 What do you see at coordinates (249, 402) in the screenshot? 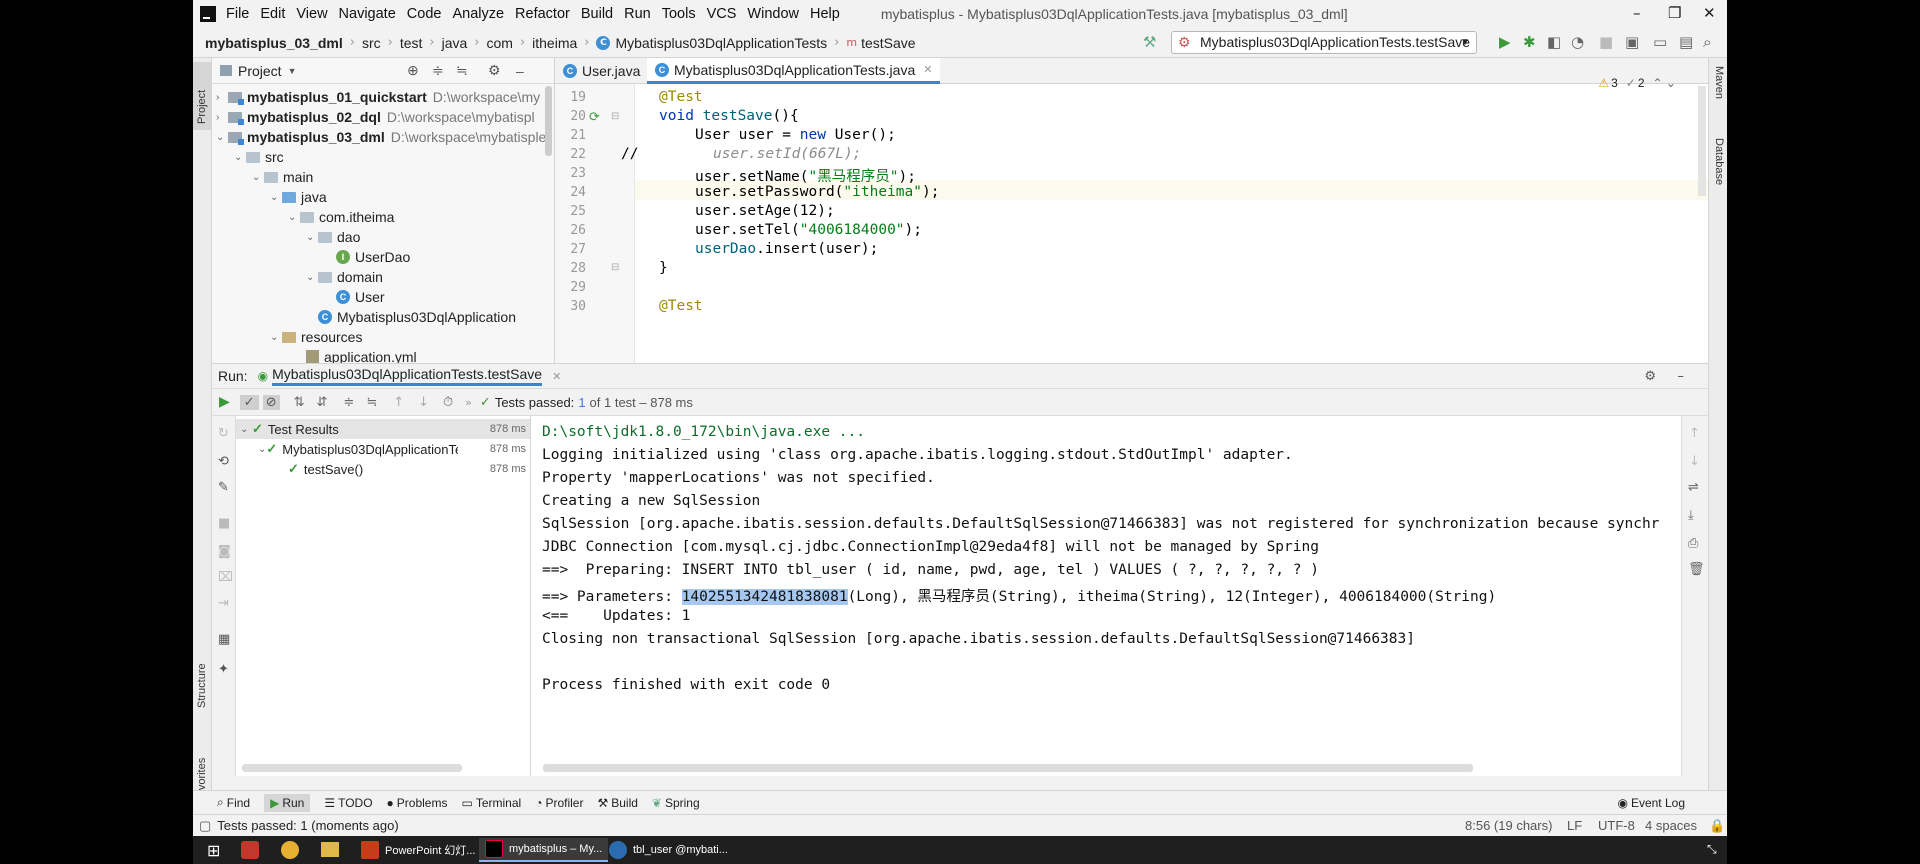
I see `show-passed-icon: ✓` at bounding box center [249, 402].